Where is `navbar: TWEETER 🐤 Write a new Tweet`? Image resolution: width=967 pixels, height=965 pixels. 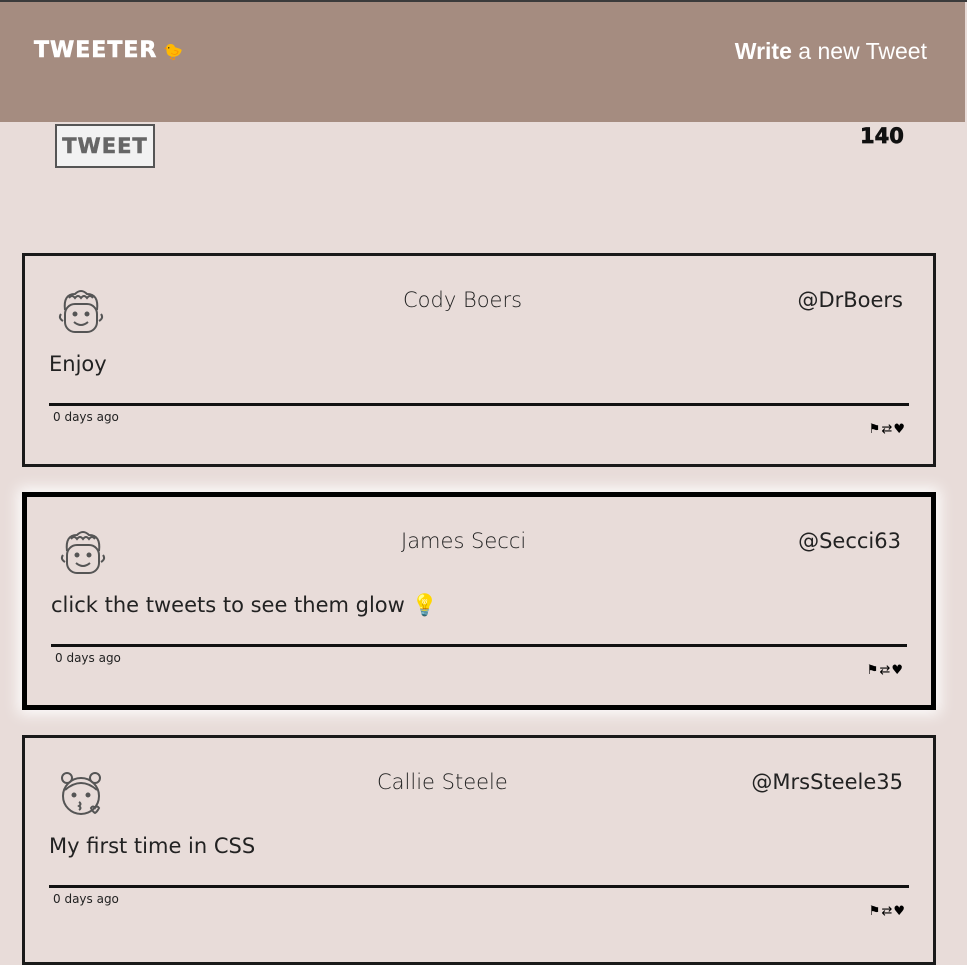 navbar: TWEETER 🐤 Write a new Tweet is located at coordinates (482, 62).